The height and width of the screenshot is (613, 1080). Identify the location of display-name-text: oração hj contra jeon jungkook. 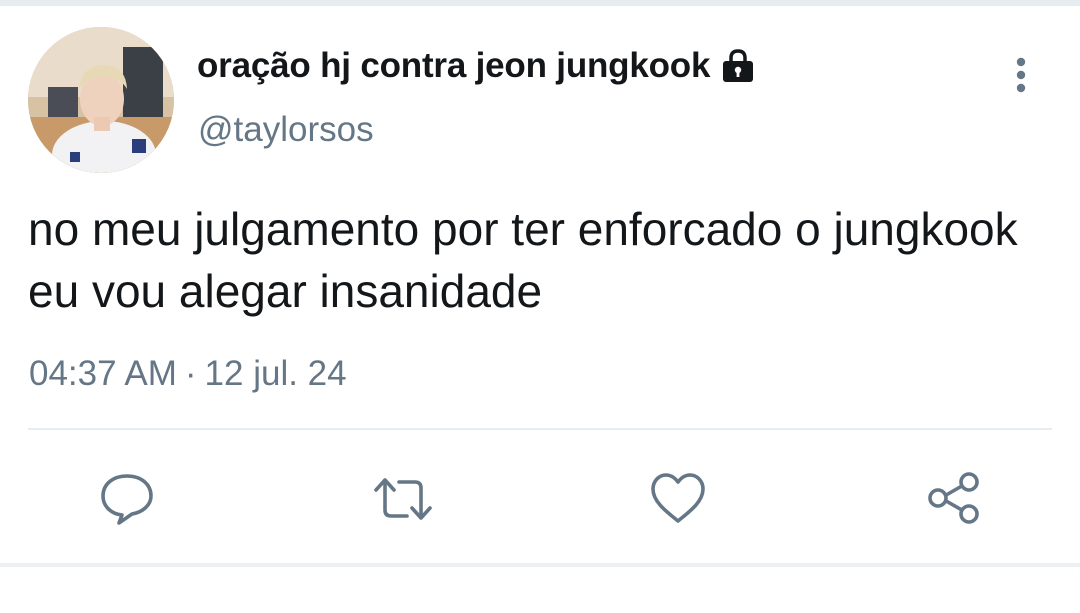
(454, 65).